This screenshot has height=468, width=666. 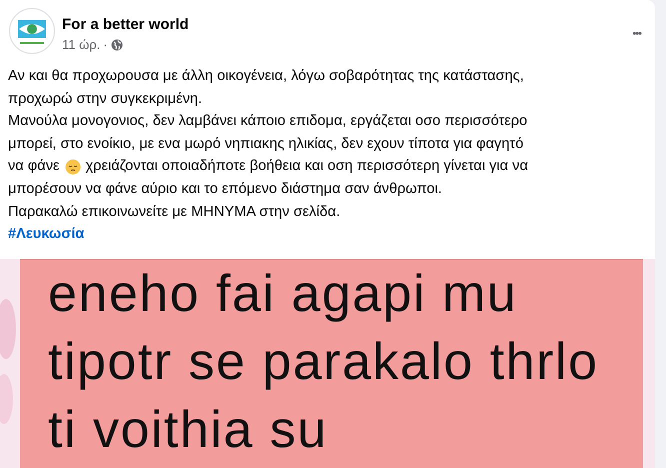 I want to click on message-text: eneho fai agapi mu, so click(x=283, y=294).